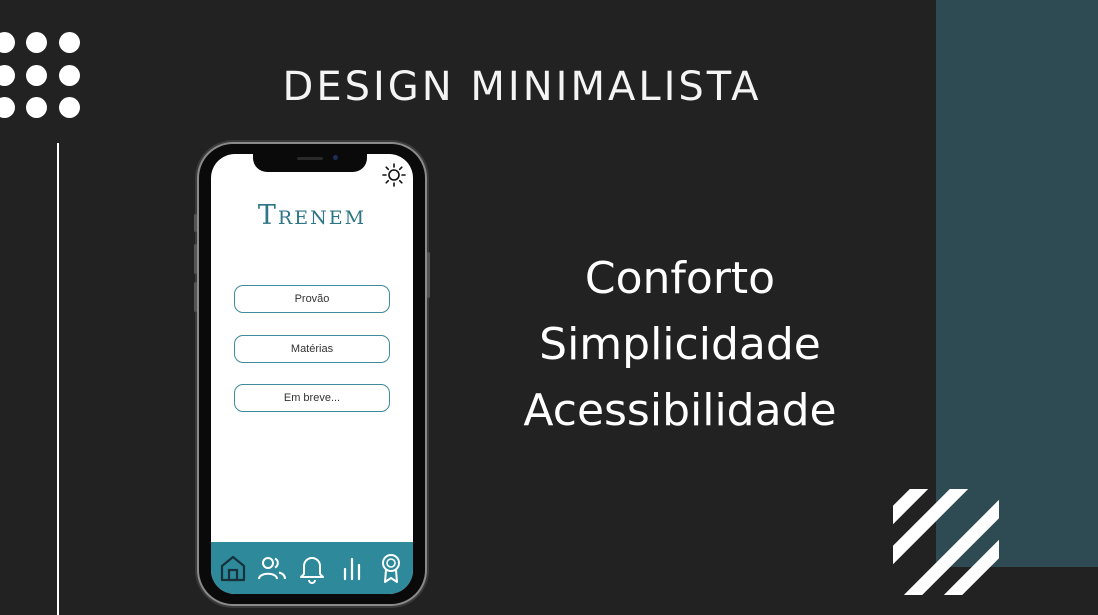  Describe the element at coordinates (946, 542) in the screenshot. I see `diagonal-stripes-decoration` at that location.